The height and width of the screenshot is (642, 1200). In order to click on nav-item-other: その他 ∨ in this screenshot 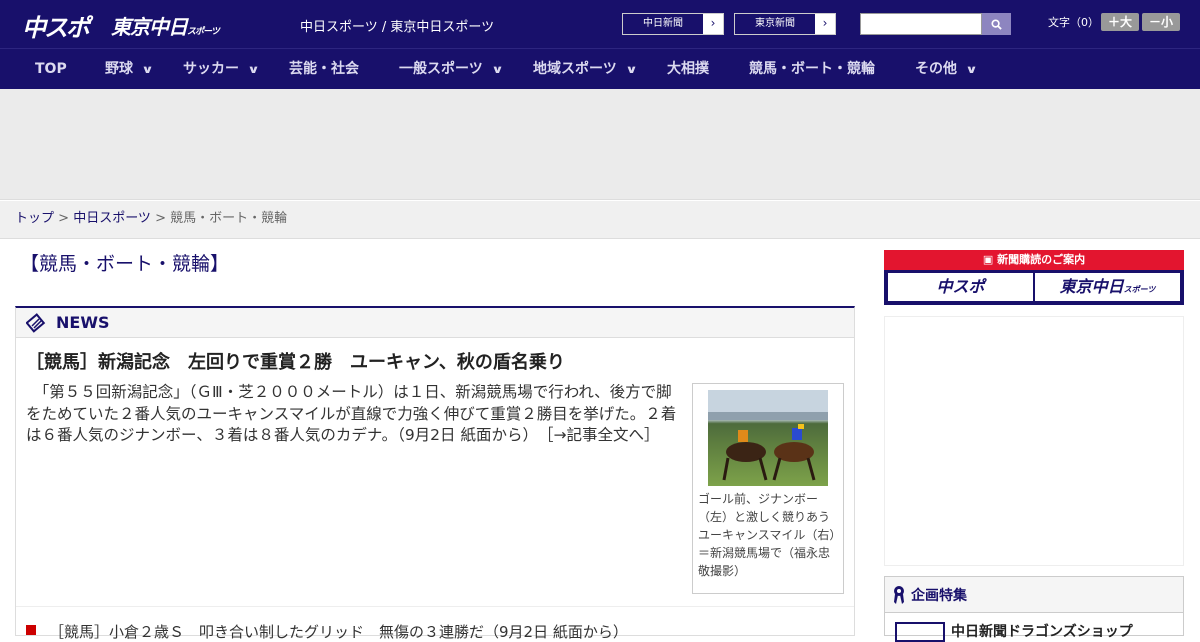, I will do `click(946, 69)`.